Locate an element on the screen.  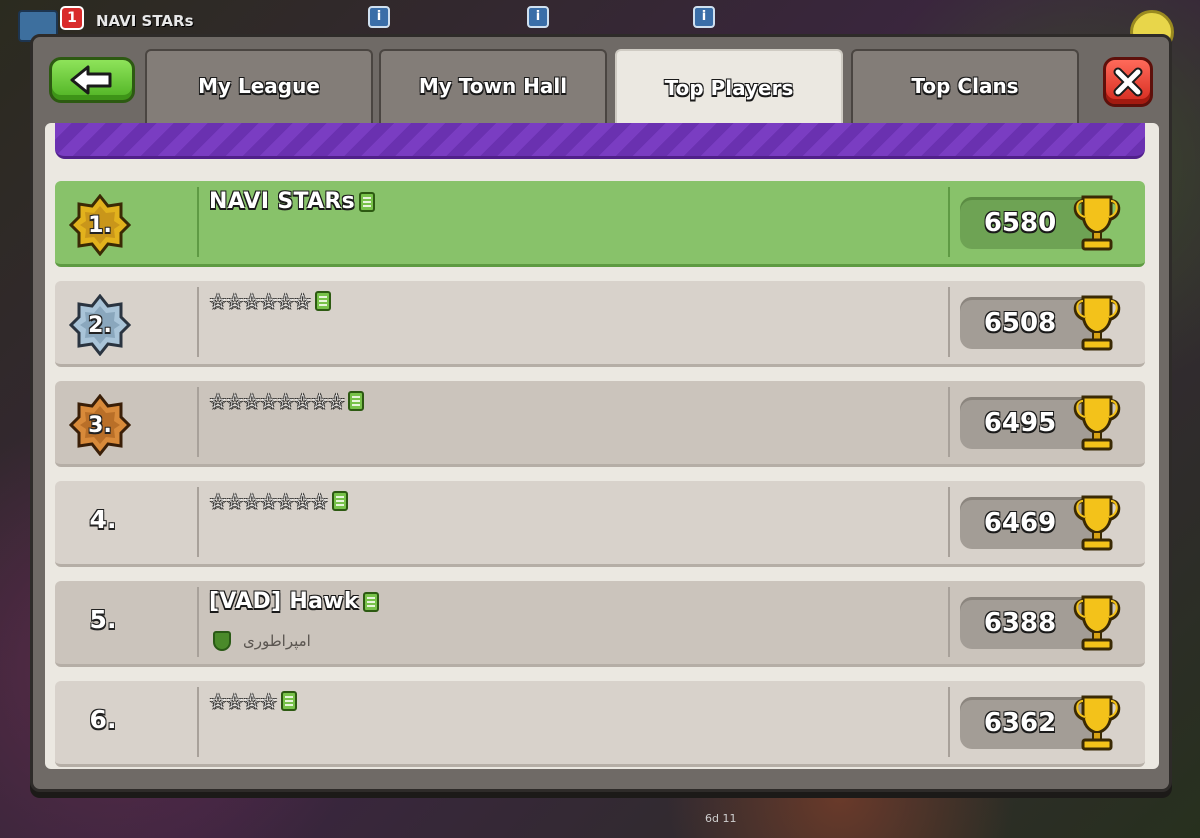
player-name-group: ☆☆☆☆ is located at coordinates (253, 701).